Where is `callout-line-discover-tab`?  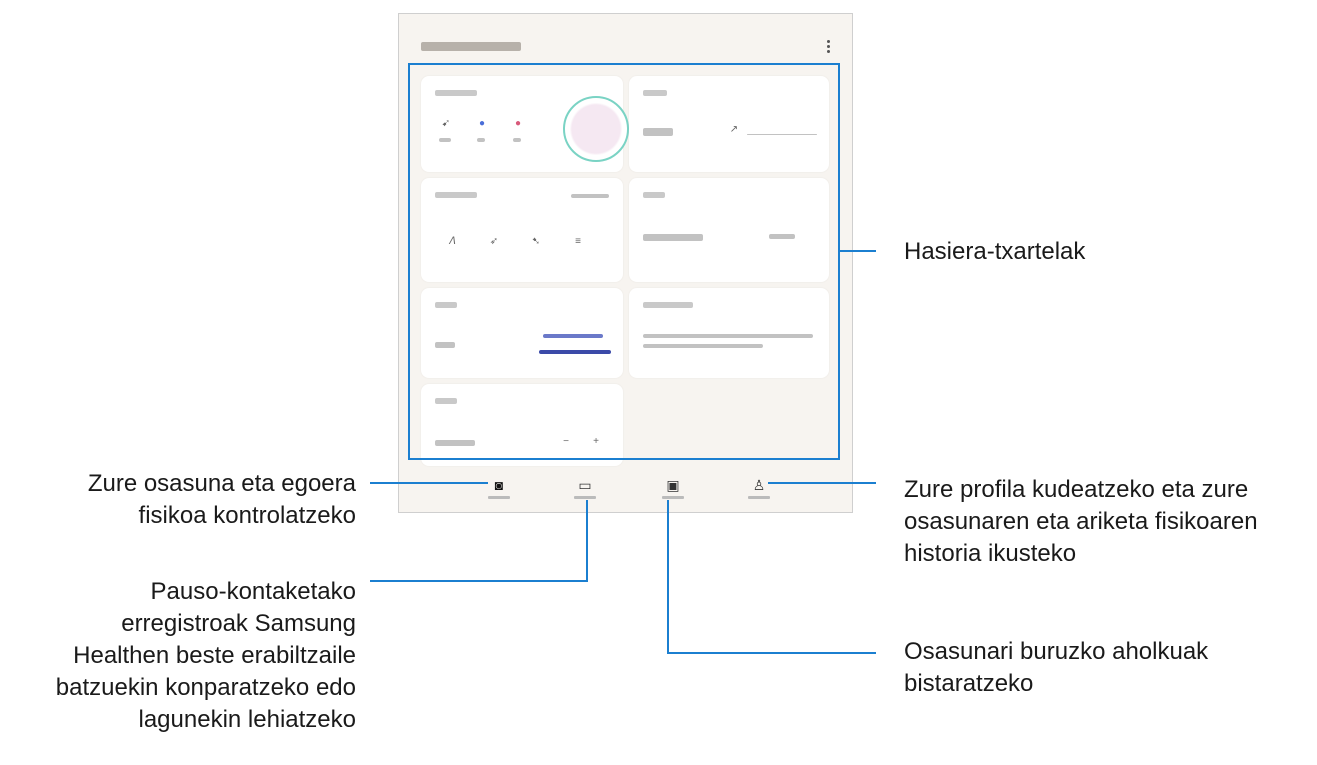 callout-line-discover-tab is located at coordinates (771, 653).